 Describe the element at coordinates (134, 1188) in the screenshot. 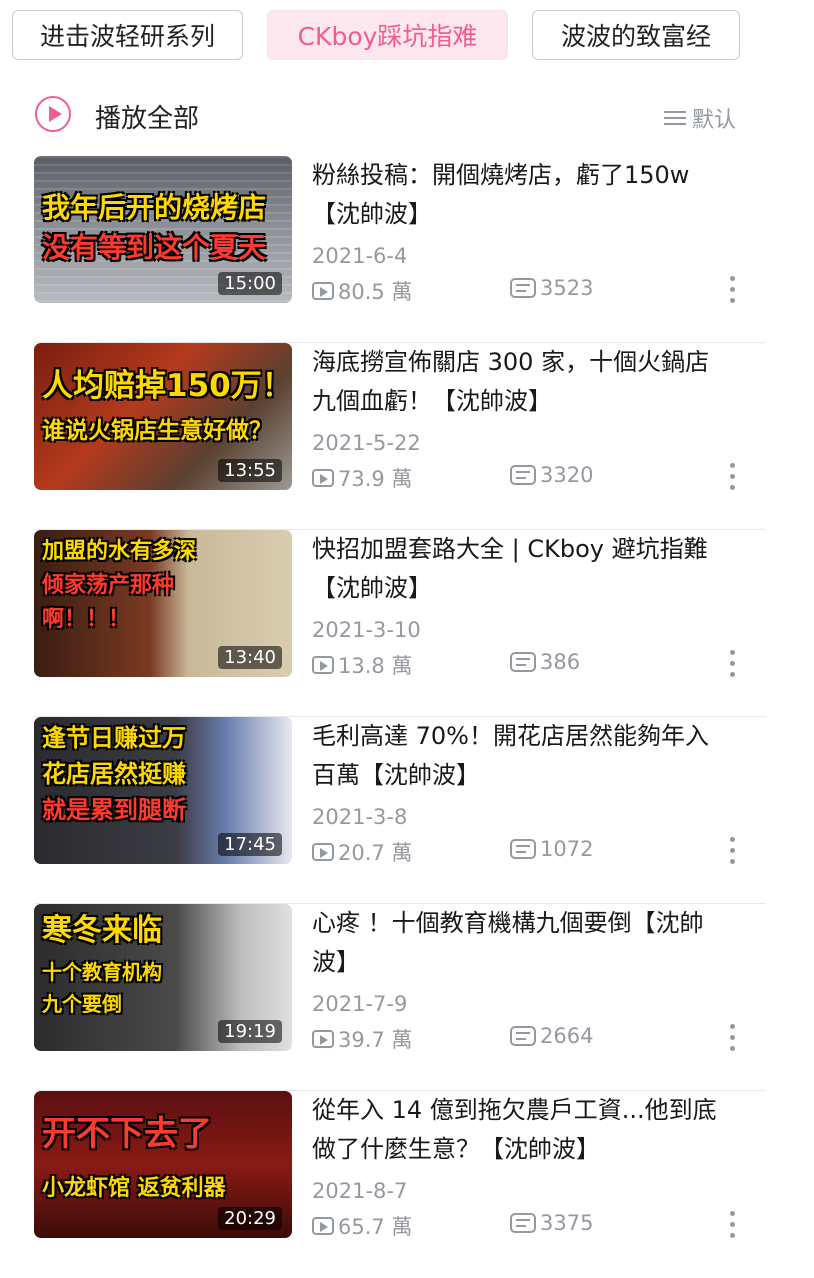

I see `thumbnail-caption-2: 小龙虾馆 返贫利器` at that location.